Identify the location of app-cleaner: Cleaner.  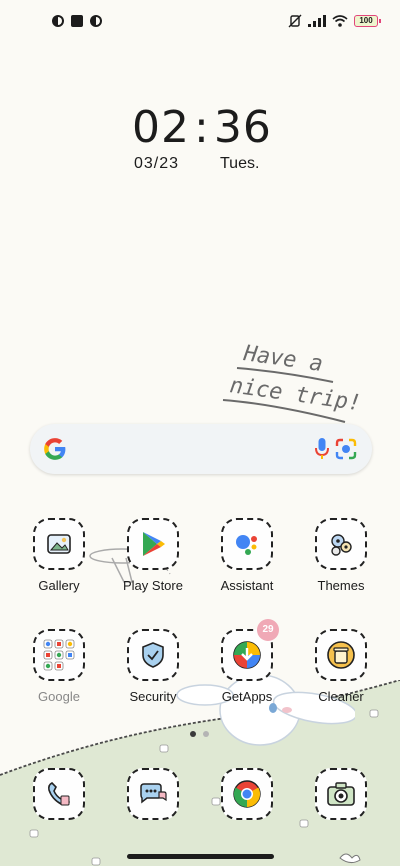
(341, 666).